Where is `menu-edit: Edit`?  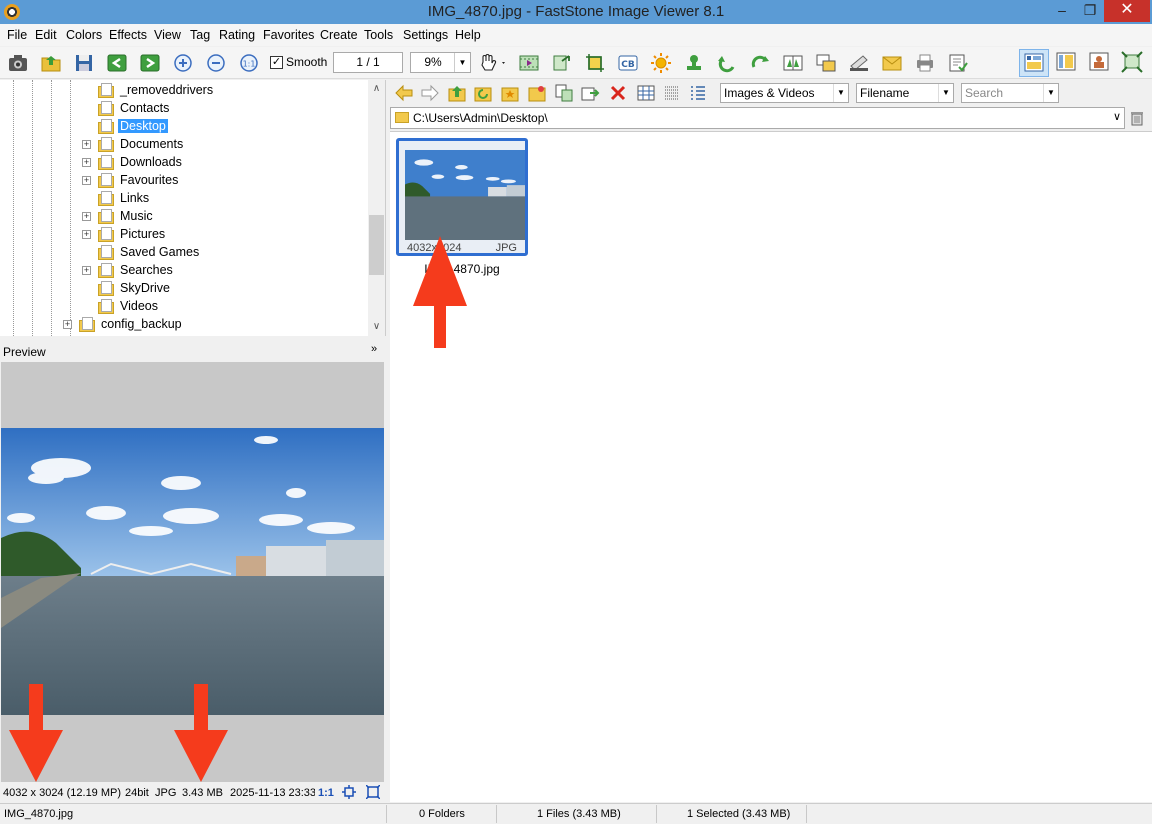 menu-edit: Edit is located at coordinates (46, 35).